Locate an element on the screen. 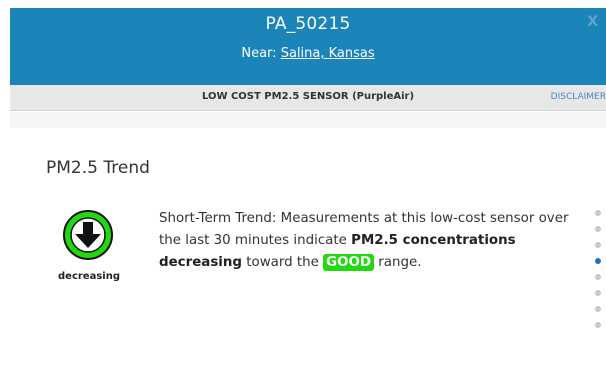 This screenshot has width=606, height=372. near-prefix: Near: is located at coordinates (261, 53).